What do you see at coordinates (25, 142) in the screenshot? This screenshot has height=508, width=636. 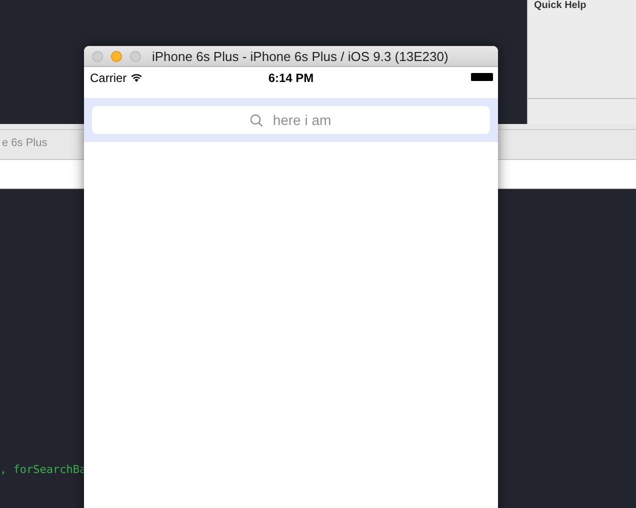 I see `tab-label: e 6s Plus` at bounding box center [25, 142].